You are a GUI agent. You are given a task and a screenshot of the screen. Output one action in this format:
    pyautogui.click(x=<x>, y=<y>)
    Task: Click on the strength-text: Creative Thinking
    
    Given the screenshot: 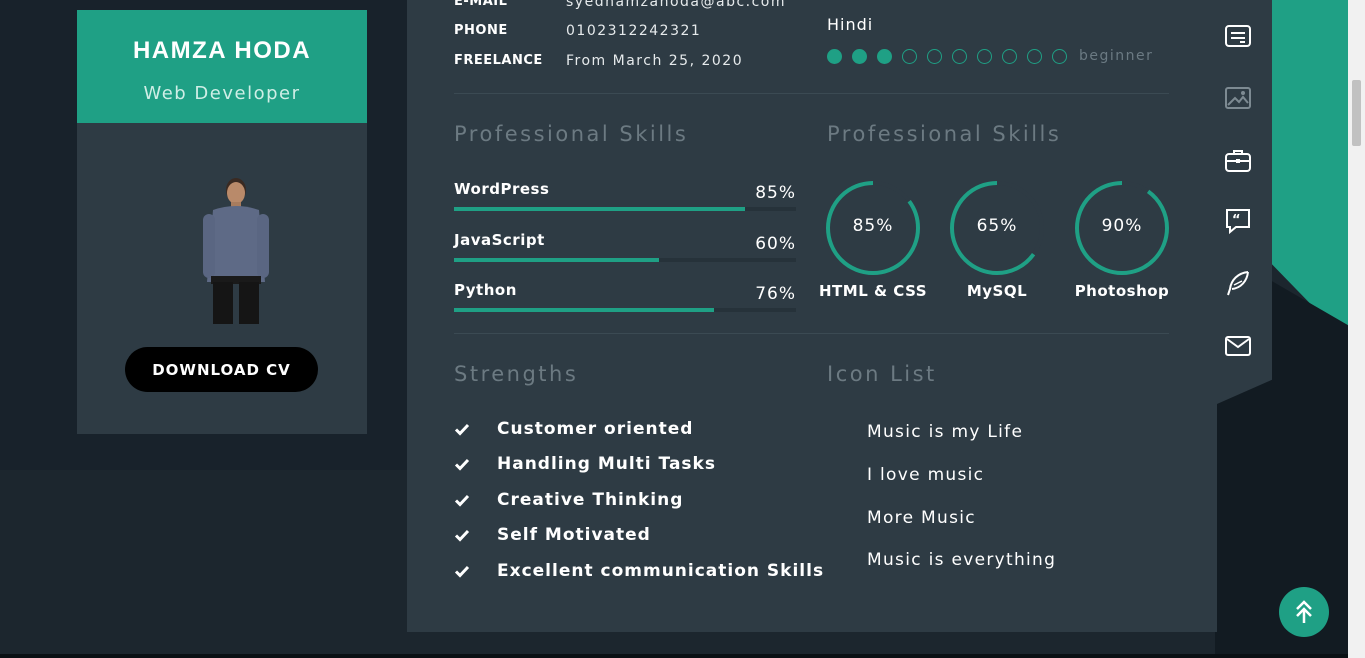 What is the action you would take?
    pyautogui.click(x=590, y=500)
    